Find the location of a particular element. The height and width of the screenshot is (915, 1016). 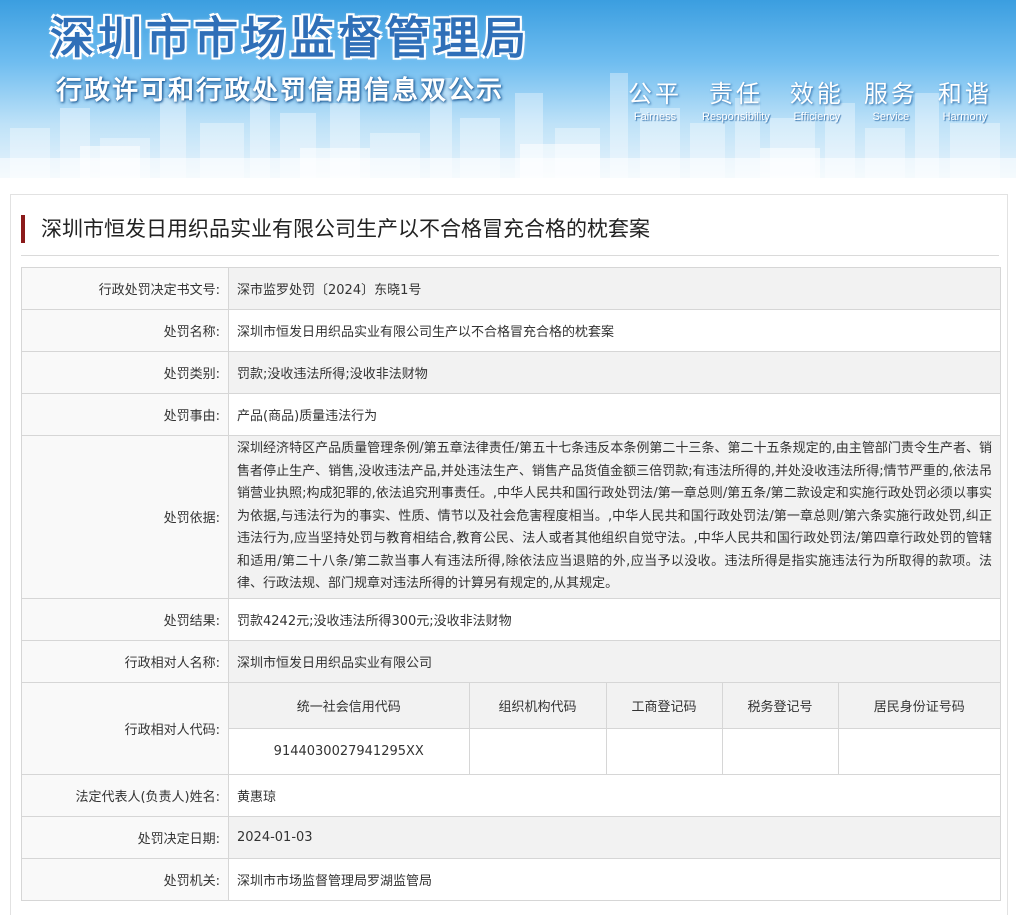

motto-en: Efficiency is located at coordinates (817, 117).